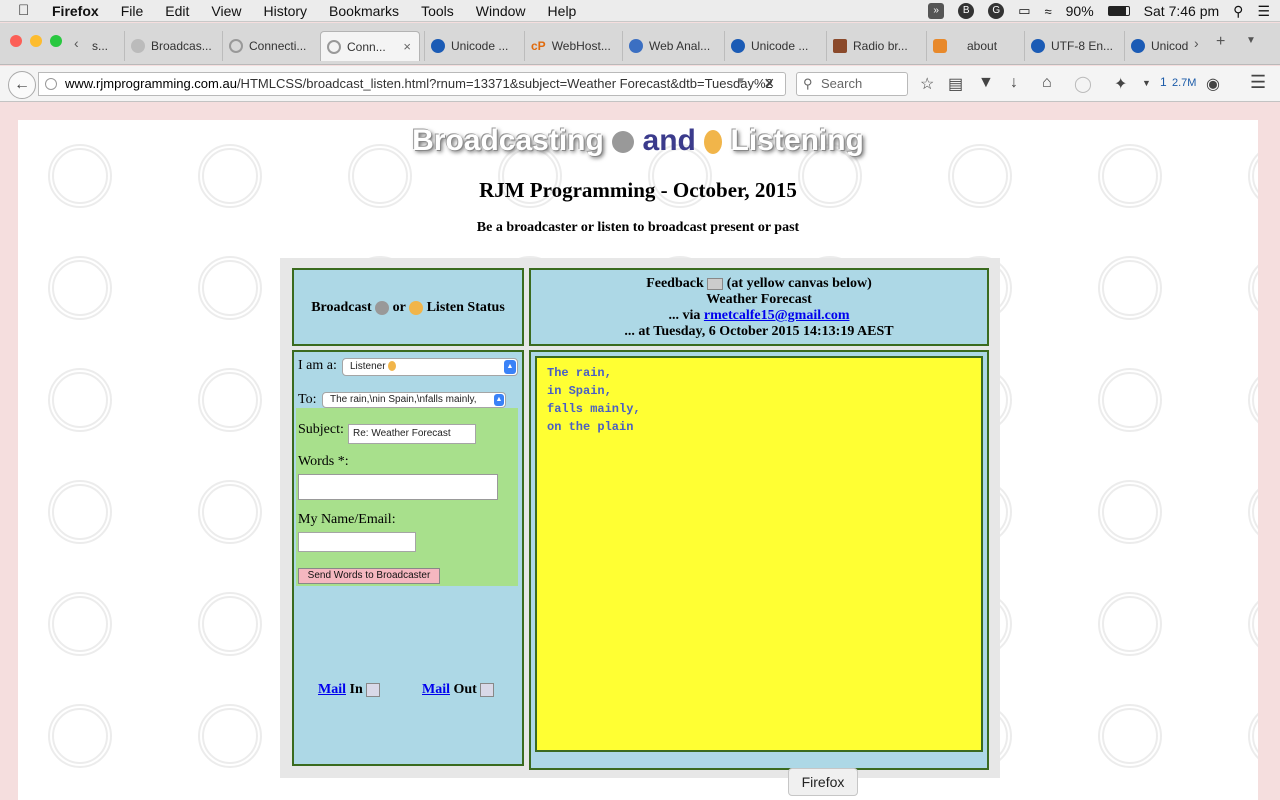  Describe the element at coordinates (1196, 43) in the screenshot. I see `tabs-scroll-right-icon: ›` at that location.